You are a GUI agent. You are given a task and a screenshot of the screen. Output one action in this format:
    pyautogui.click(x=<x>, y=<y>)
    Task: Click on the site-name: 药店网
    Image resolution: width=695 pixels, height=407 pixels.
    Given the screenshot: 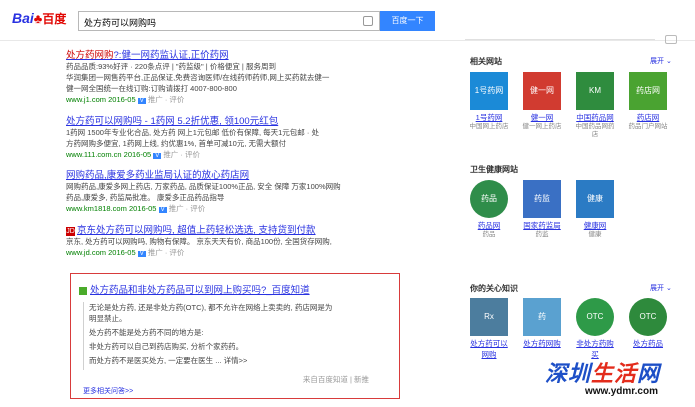 What is the action you would take?
    pyautogui.click(x=648, y=117)
    